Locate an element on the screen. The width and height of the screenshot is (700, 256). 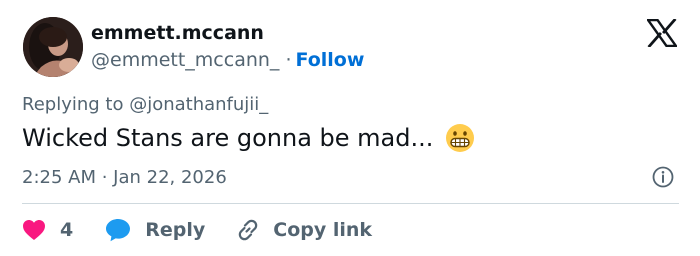
profile-photo is located at coordinates (53, 47).